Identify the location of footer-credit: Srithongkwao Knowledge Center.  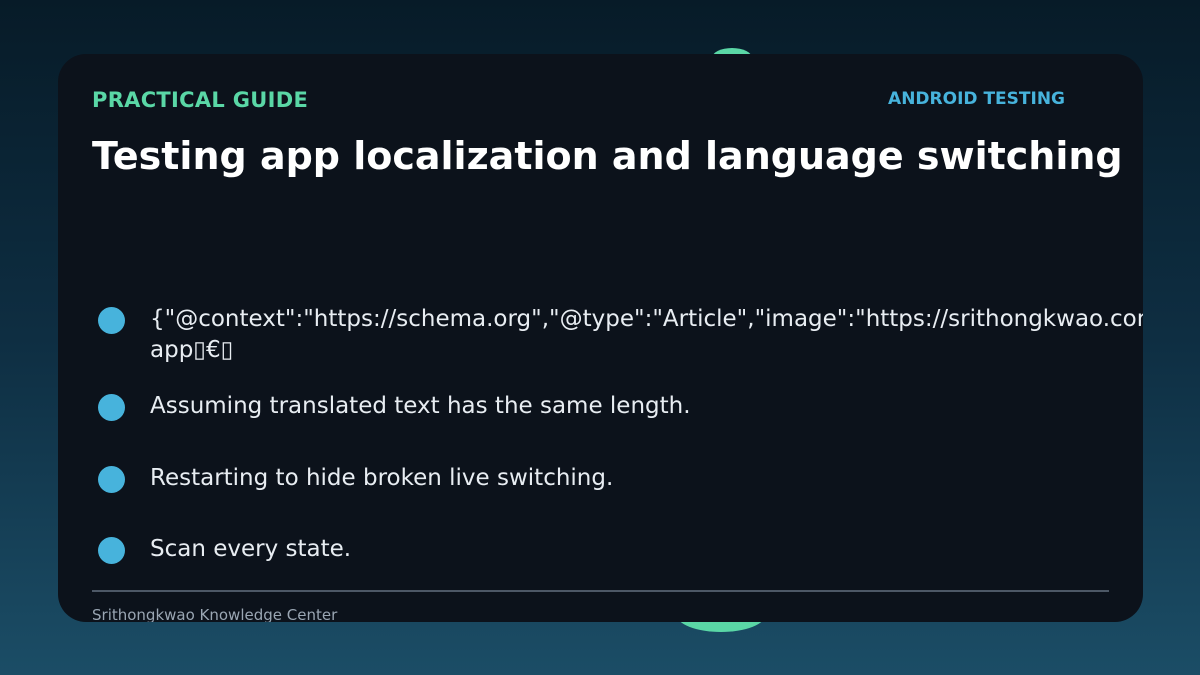
(215, 614).